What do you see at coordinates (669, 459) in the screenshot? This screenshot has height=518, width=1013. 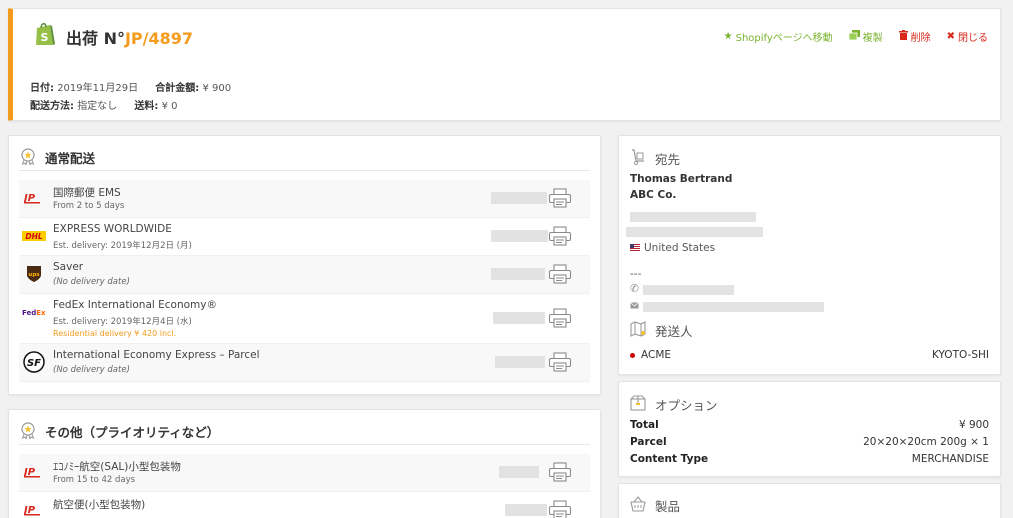 I see `option-key: Content Type` at bounding box center [669, 459].